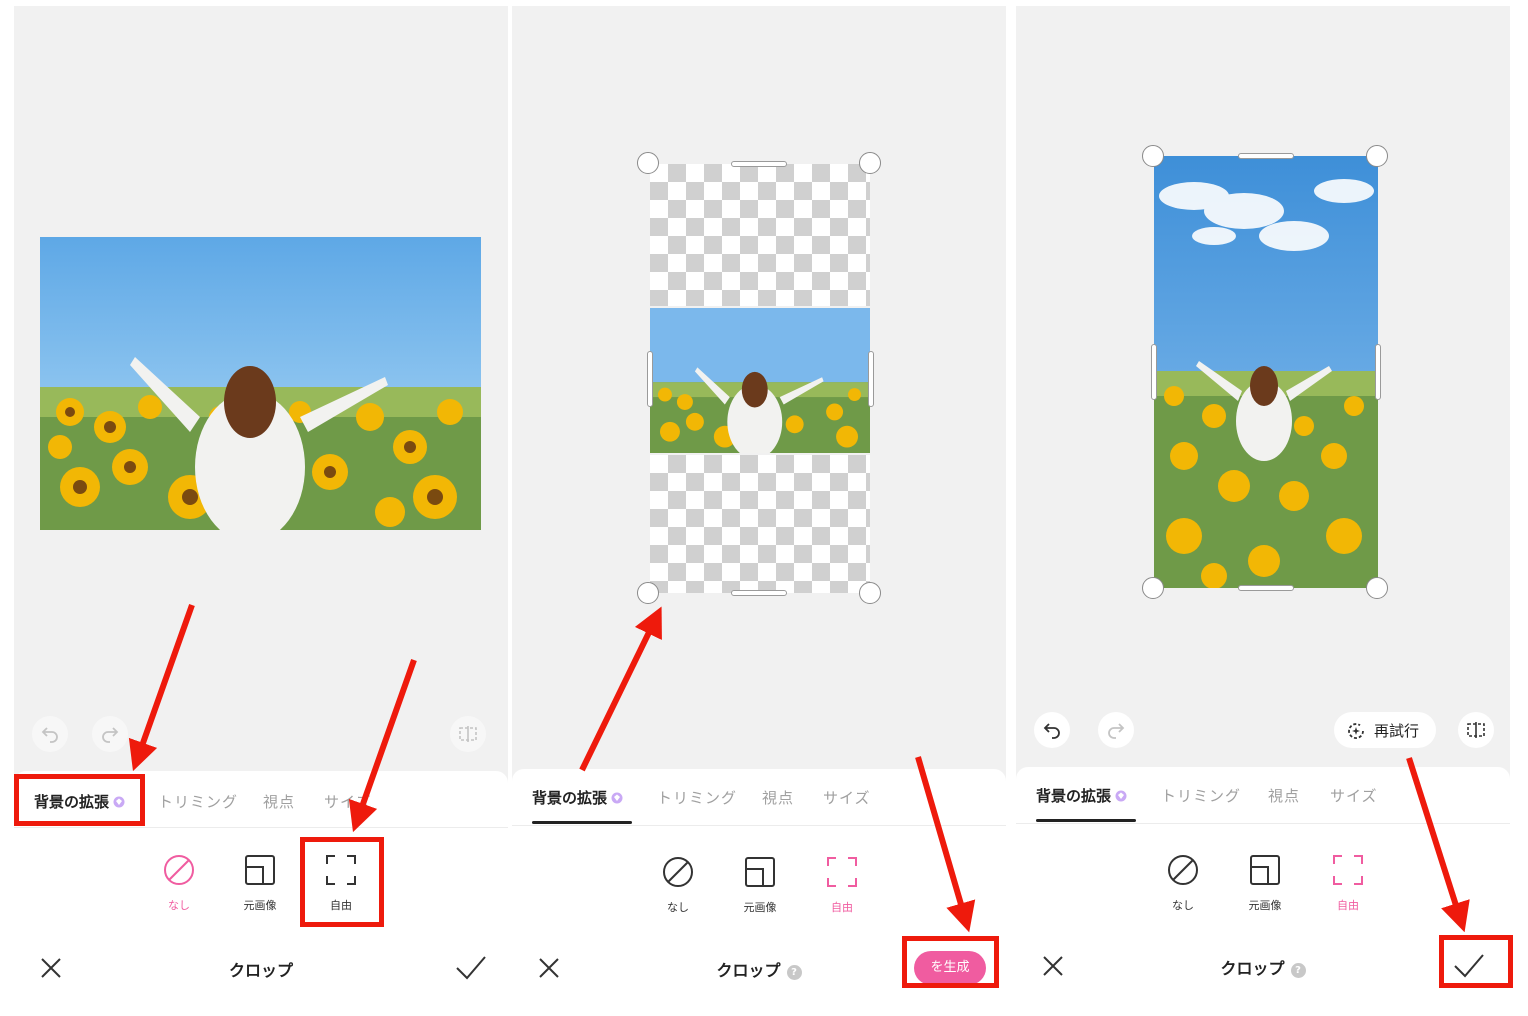  I want to click on transparent-area-bottom, so click(760, 524).